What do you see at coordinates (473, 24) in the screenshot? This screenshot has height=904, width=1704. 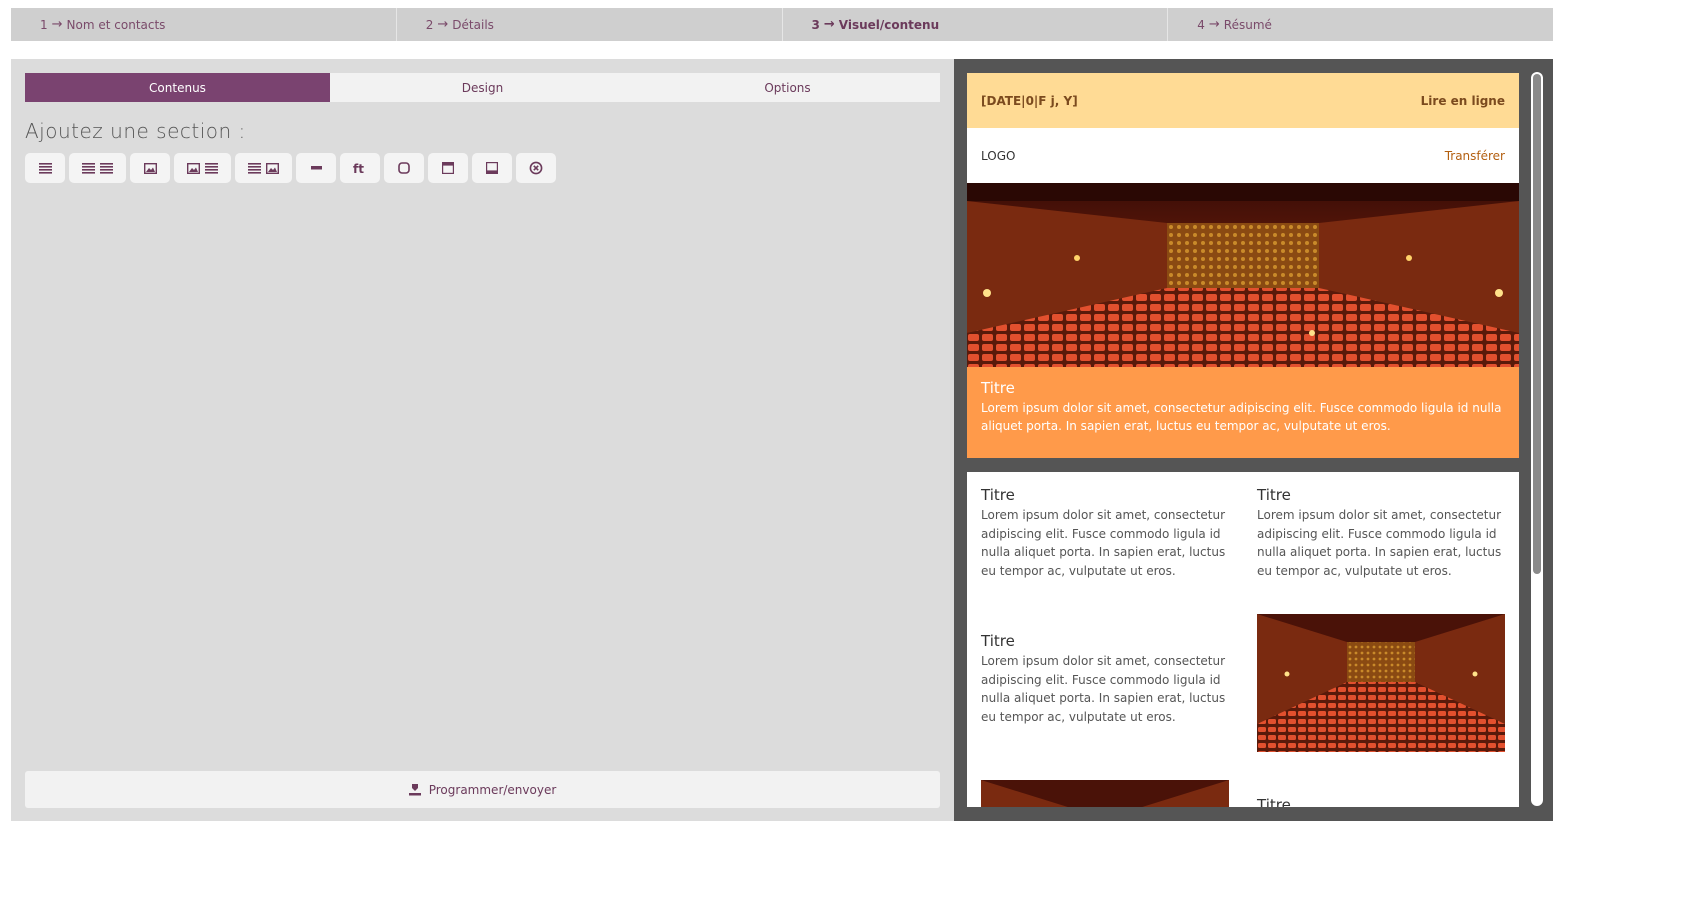 I see `step-label: Détails` at bounding box center [473, 24].